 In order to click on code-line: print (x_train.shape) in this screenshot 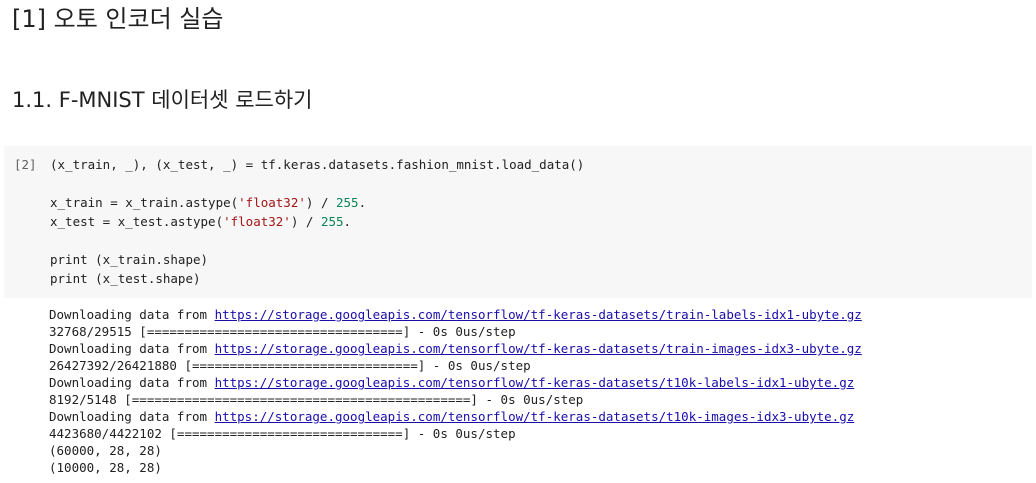, I will do `click(317, 259)`.